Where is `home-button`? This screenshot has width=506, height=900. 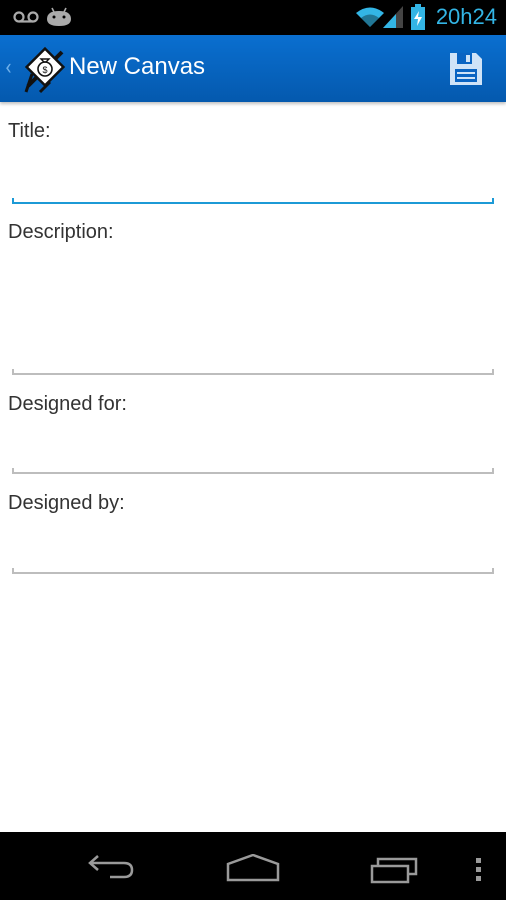 home-button is located at coordinates (253, 868).